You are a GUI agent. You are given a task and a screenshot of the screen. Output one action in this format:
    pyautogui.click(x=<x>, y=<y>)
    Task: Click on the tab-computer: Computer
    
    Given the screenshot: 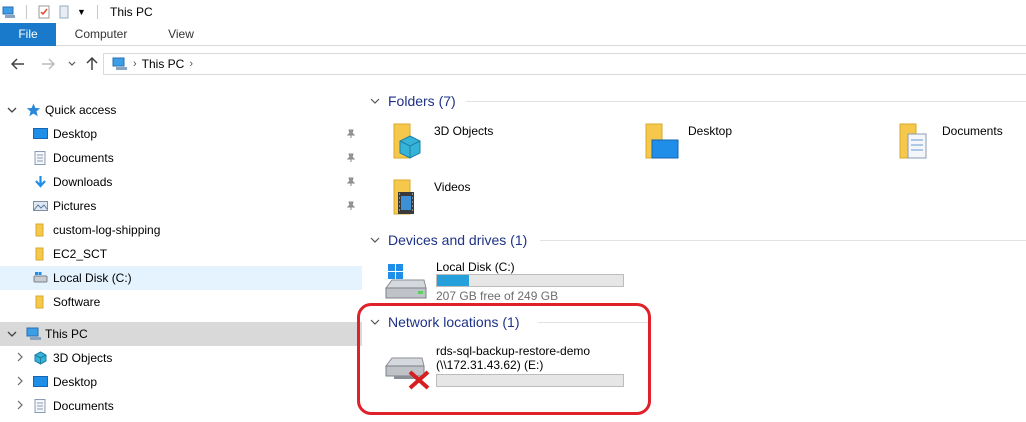 What is the action you would take?
    pyautogui.click(x=101, y=34)
    